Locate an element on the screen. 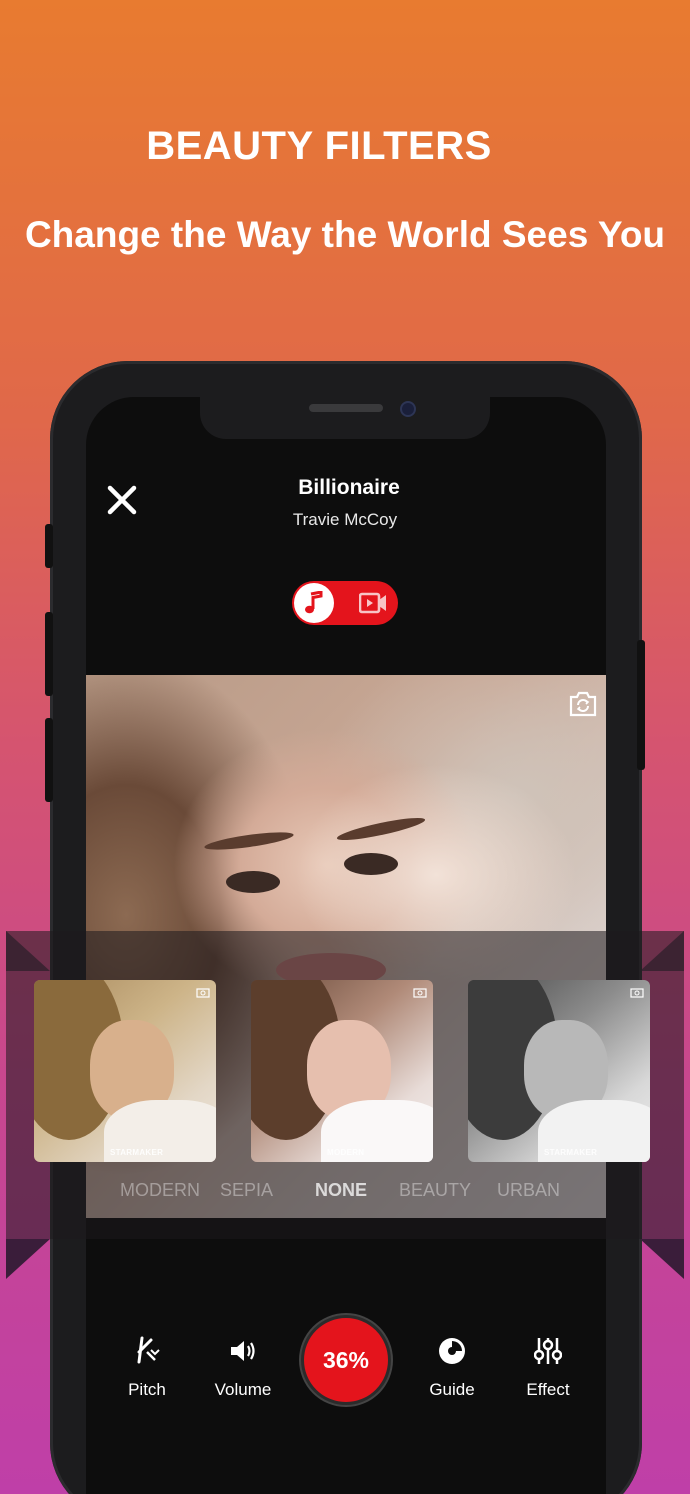 Image resolution: width=690 pixels, height=1494 pixels. effect-label: Effect is located at coordinates (548, 1389).